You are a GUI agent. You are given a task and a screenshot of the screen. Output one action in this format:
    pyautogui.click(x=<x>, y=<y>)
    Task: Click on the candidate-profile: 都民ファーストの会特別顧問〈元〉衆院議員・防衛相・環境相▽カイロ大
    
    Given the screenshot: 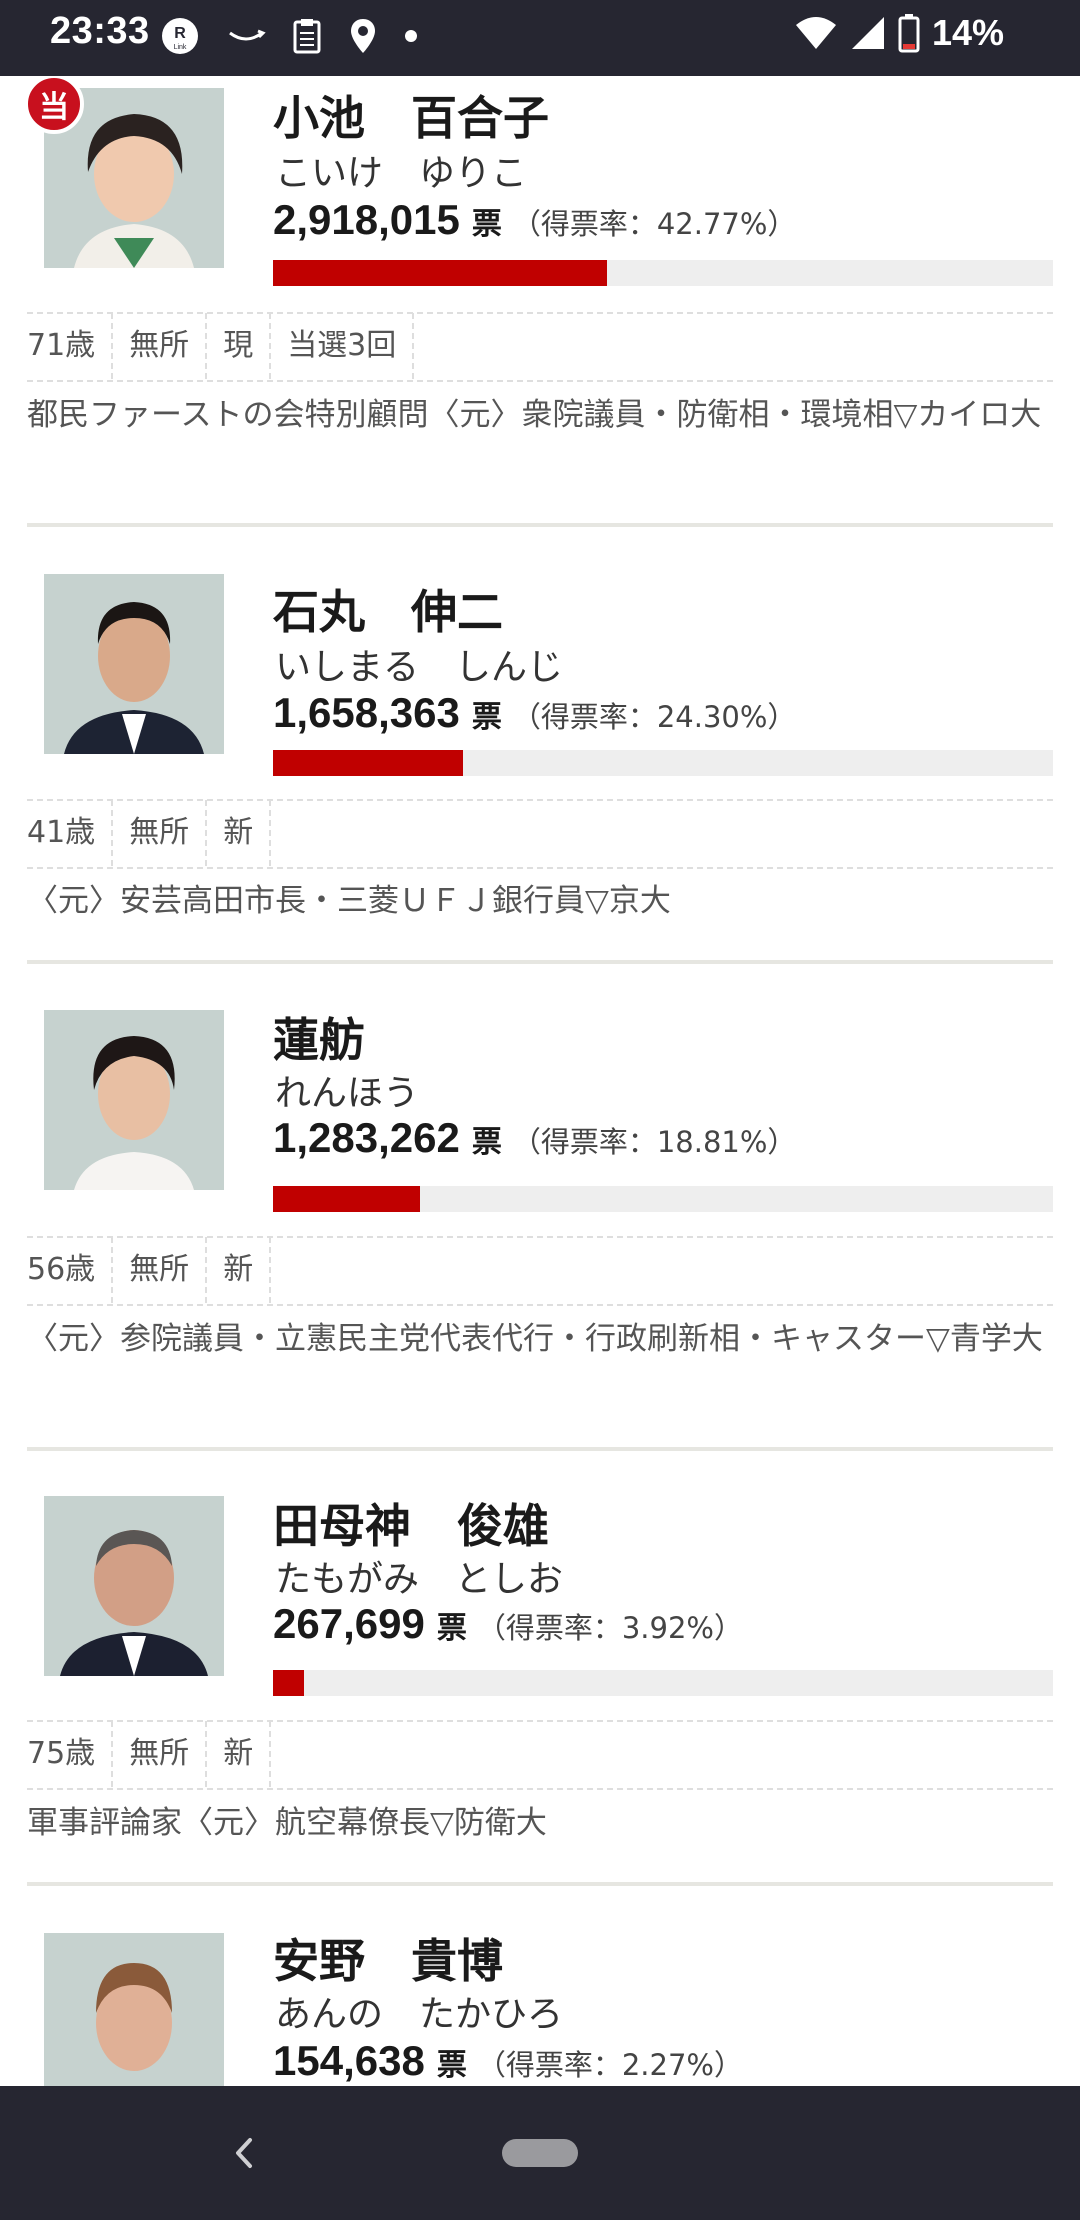 What is the action you would take?
    pyautogui.click(x=534, y=415)
    